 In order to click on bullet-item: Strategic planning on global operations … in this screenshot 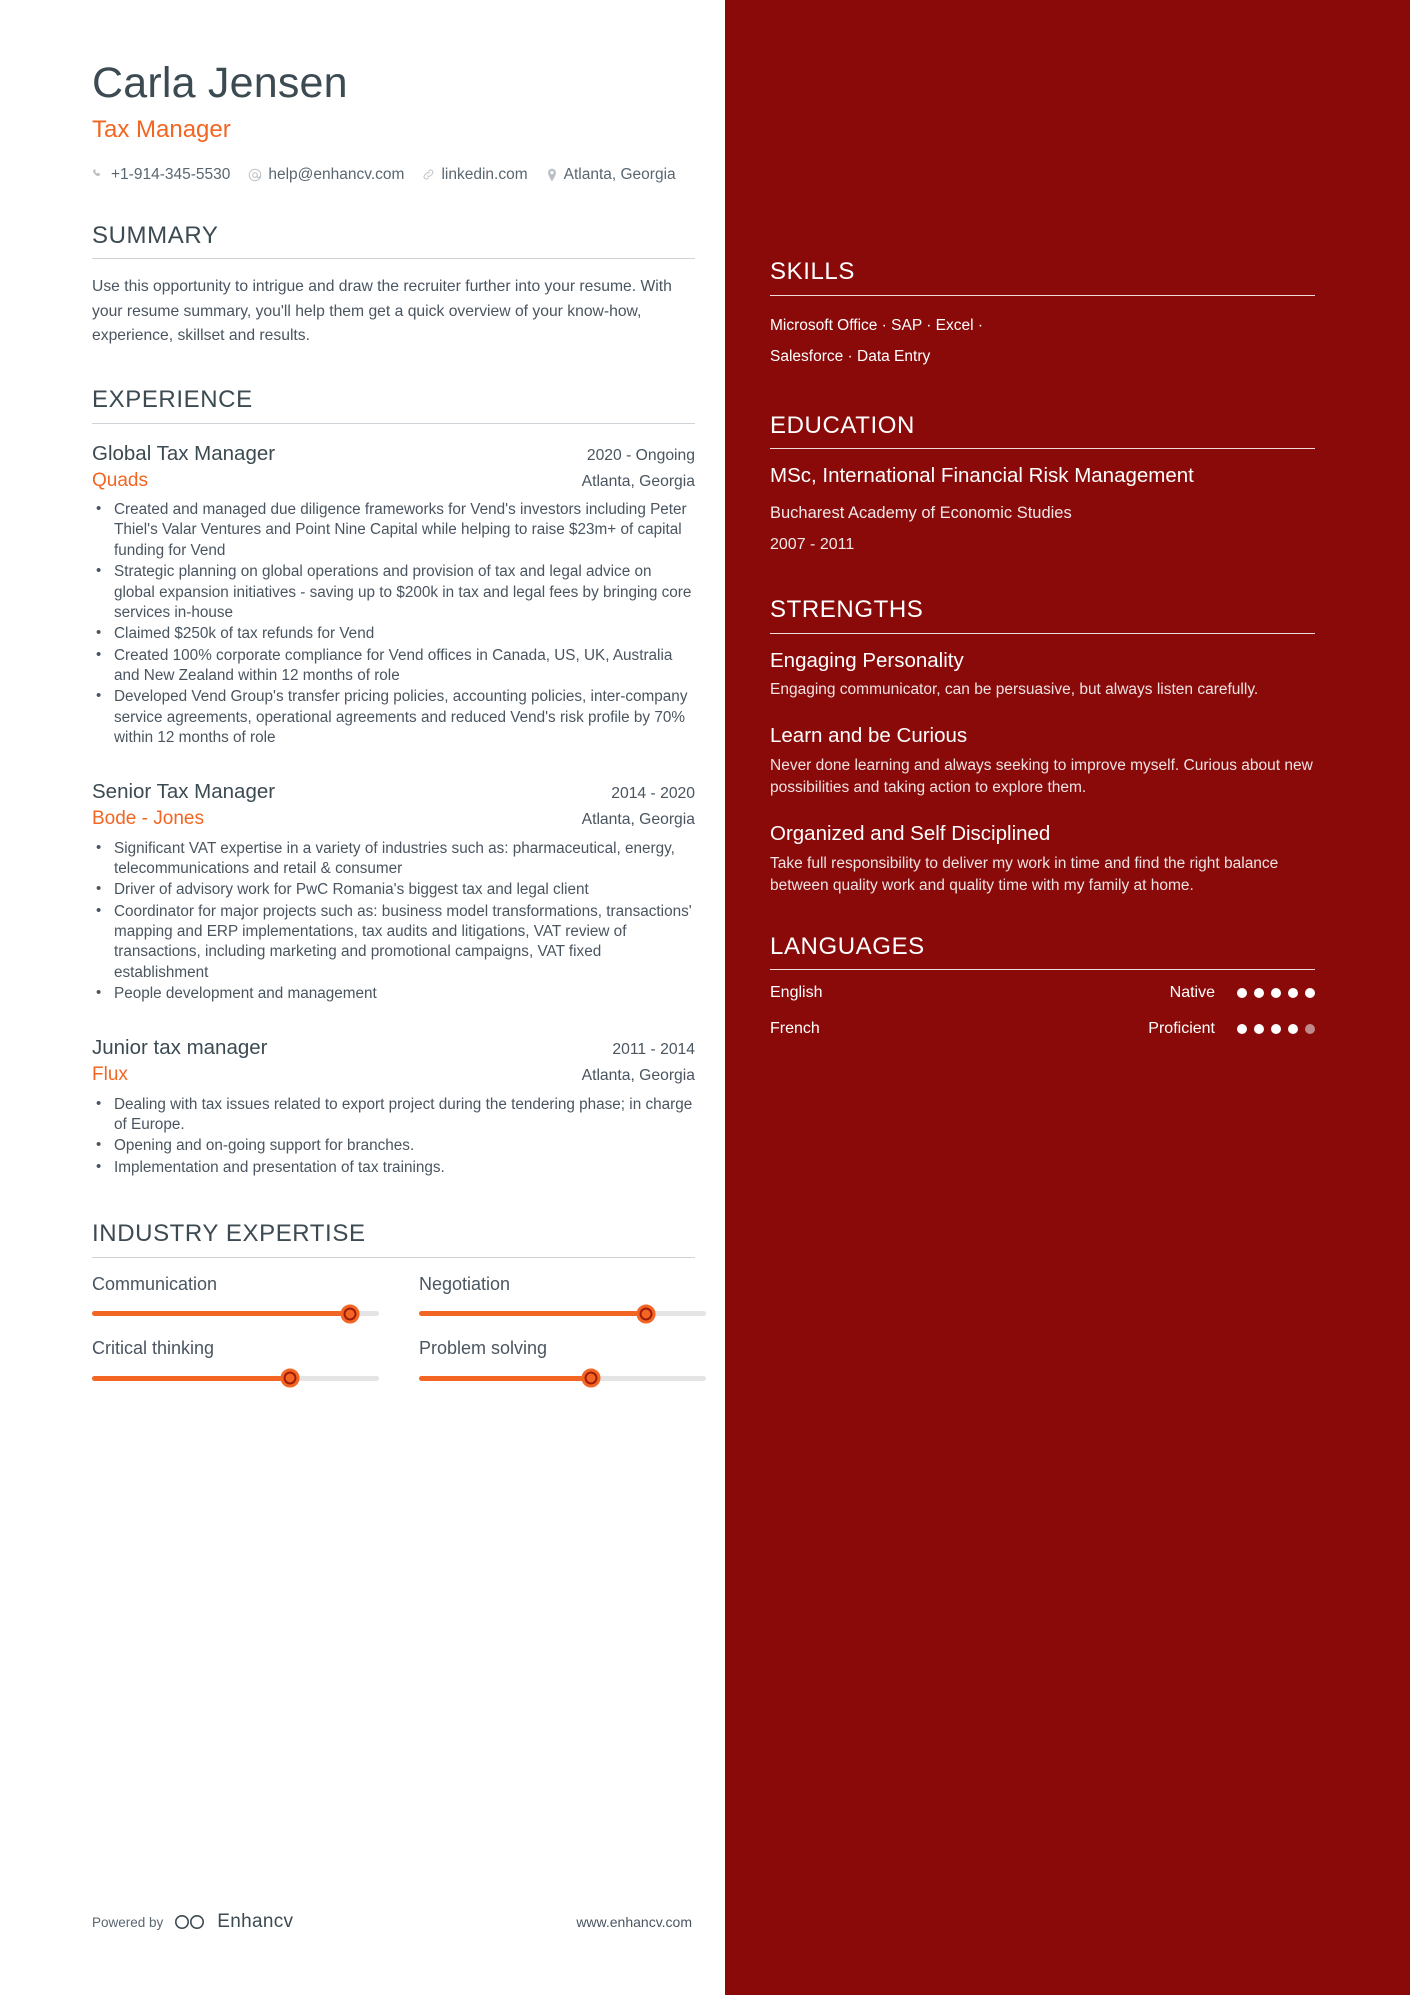, I will do `click(393, 592)`.